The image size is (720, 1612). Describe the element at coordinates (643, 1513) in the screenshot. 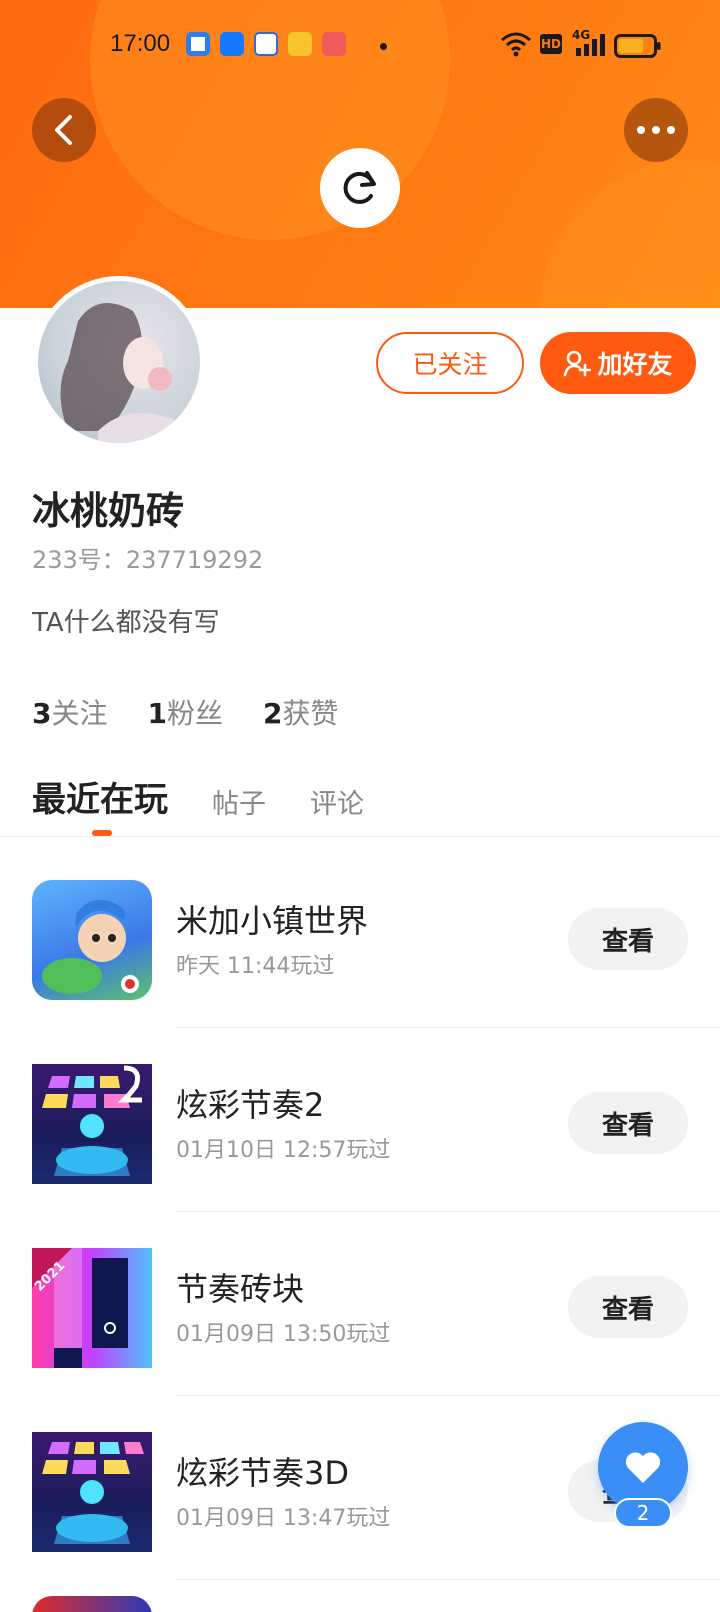

I see `like-count-badge: 2` at that location.